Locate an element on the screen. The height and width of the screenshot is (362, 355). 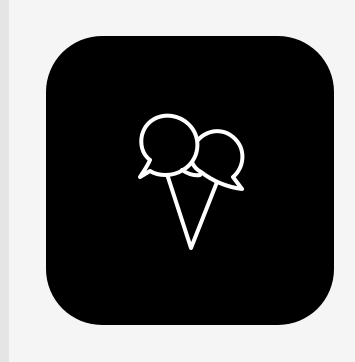
left-edge-strip is located at coordinates (4, 181).